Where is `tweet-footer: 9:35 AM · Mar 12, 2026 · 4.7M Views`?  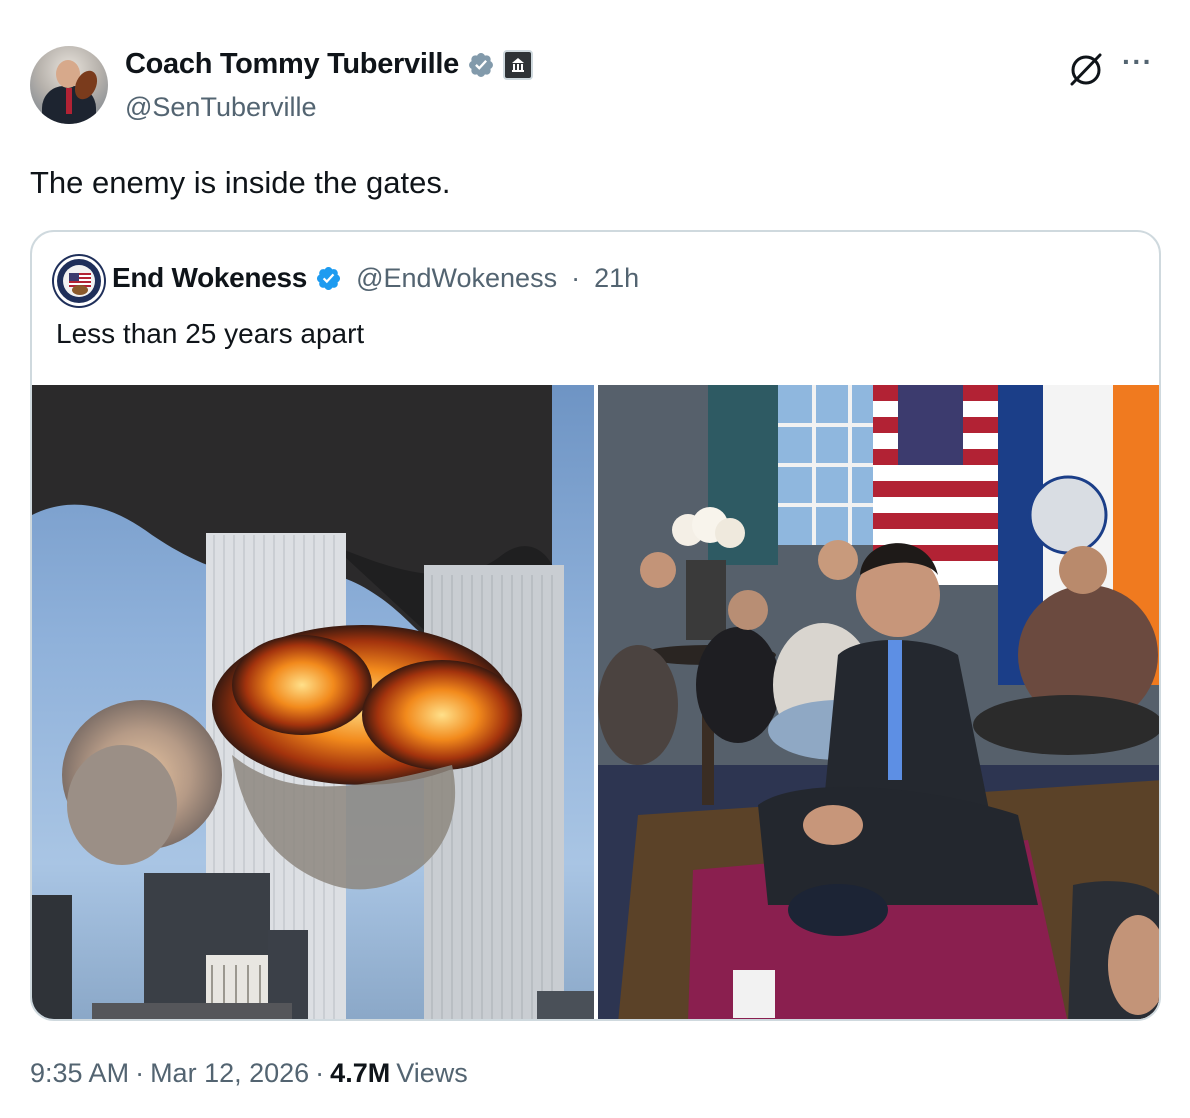
tweet-footer: 9:35 AM · Mar 12, 2026 · 4.7M Views is located at coordinates (249, 1073).